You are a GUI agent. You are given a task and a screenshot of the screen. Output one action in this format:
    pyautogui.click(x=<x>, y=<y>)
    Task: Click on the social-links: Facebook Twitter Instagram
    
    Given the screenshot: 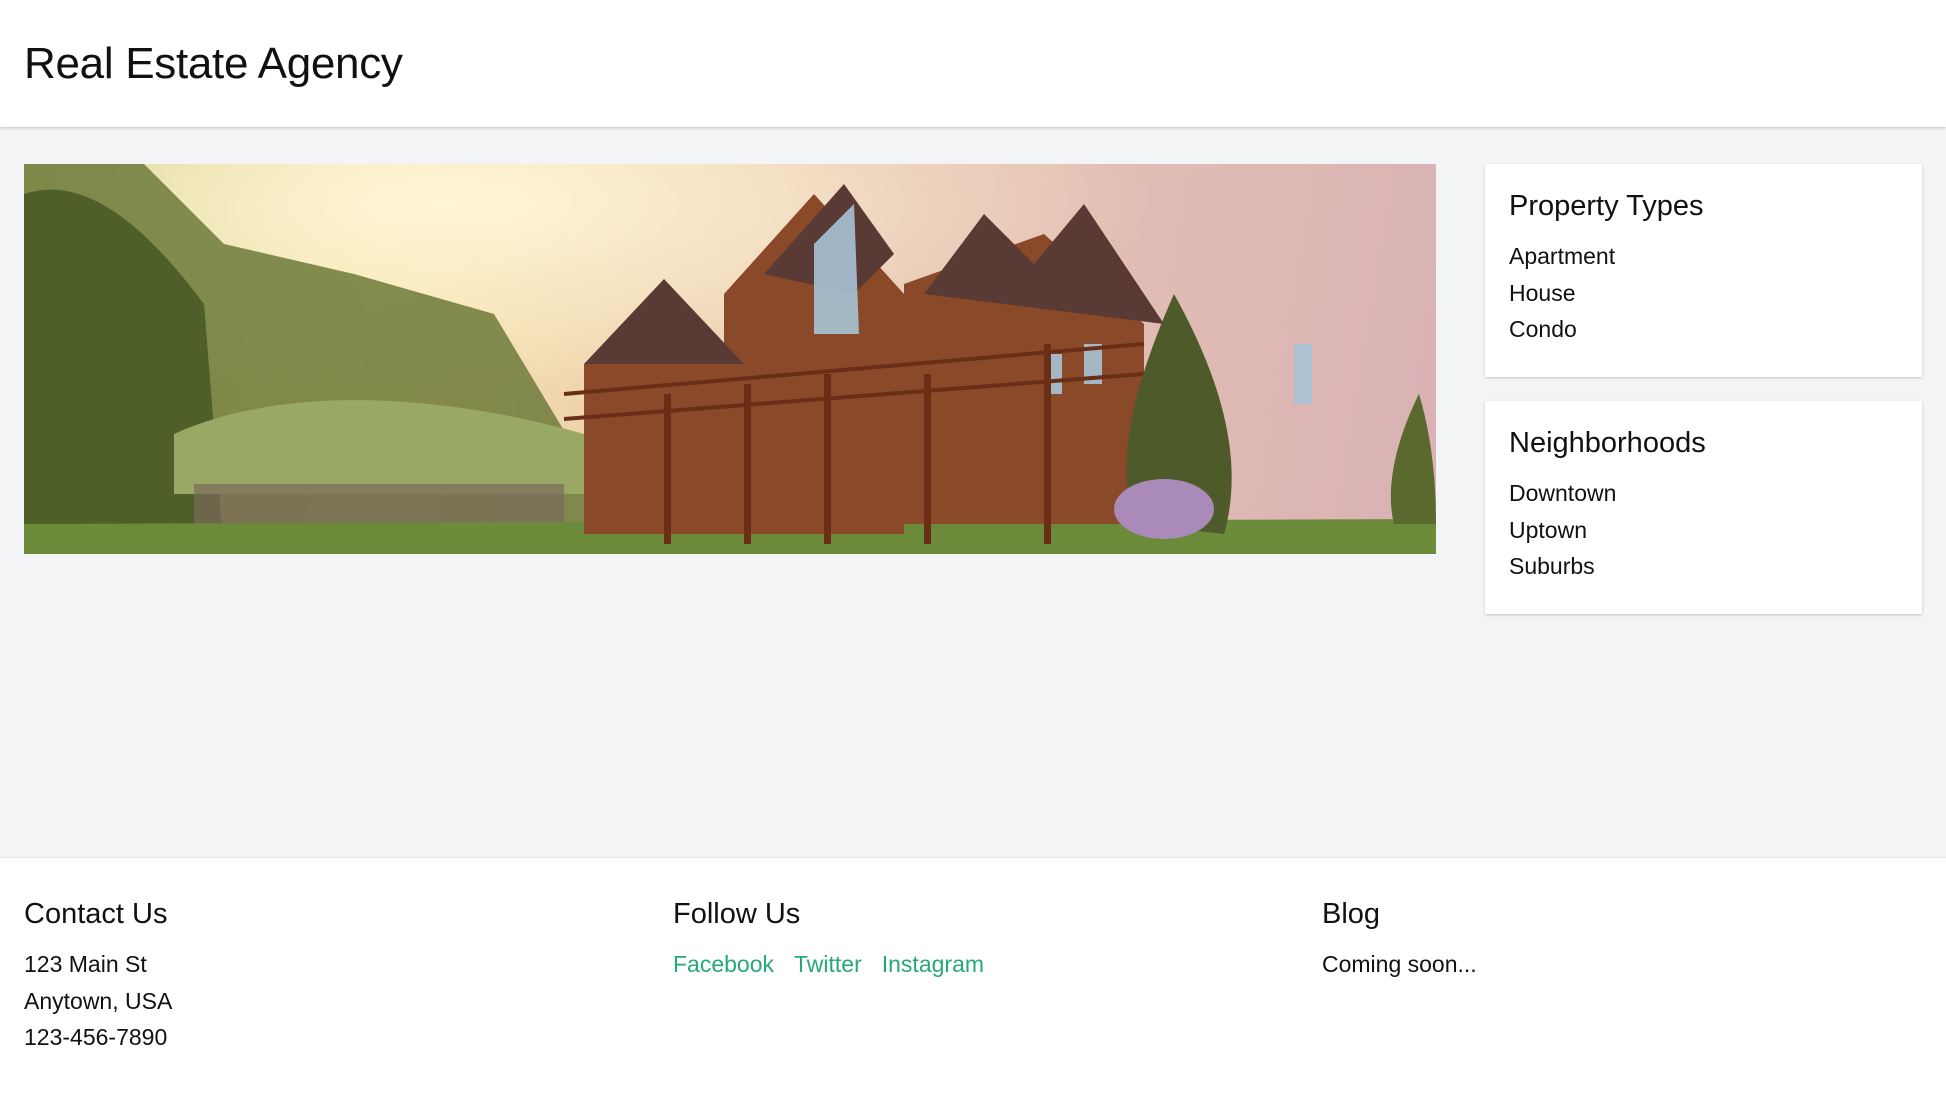 What is the action you would take?
    pyautogui.click(x=838, y=964)
    